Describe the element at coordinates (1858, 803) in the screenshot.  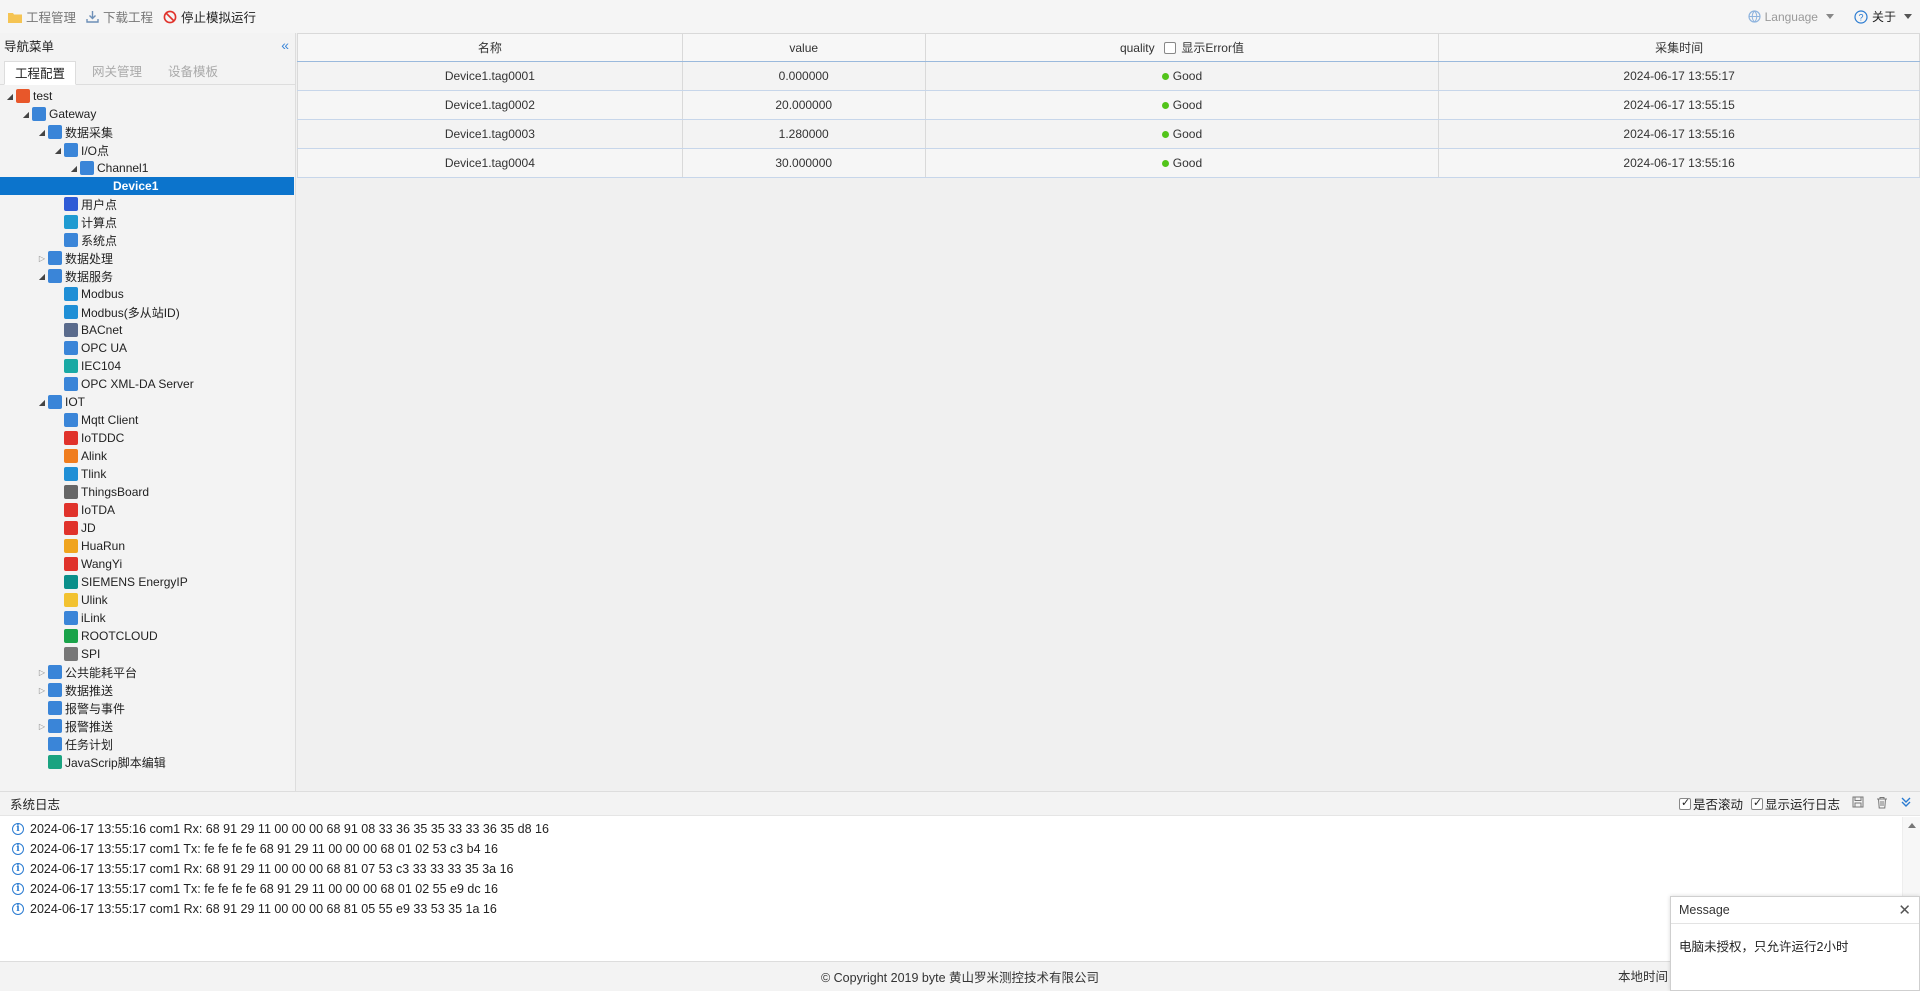
I see `save-log-icon` at that location.